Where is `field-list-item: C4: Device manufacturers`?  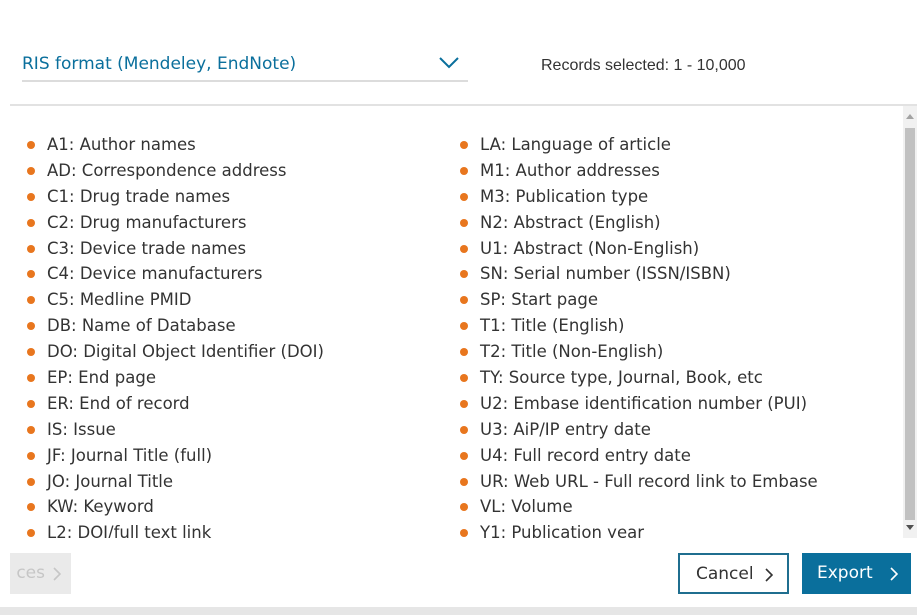 field-list-item: C4: Device manufacturers is located at coordinates (175, 274).